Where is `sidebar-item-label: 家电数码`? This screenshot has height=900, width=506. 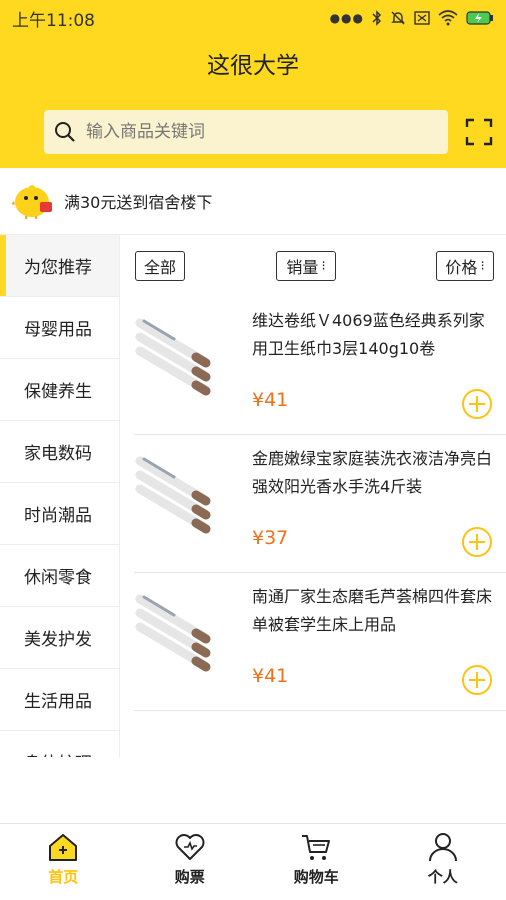 sidebar-item-label: 家电数码 is located at coordinates (58, 454).